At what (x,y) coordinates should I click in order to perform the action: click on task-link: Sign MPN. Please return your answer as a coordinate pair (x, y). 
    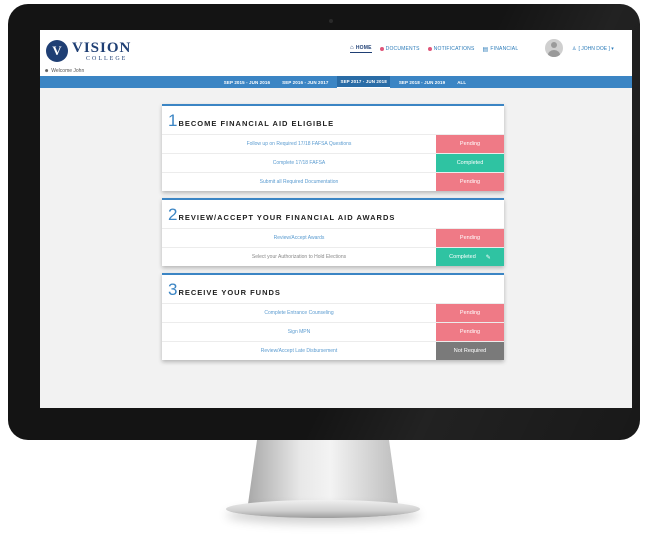
    Looking at the image, I should click on (299, 332).